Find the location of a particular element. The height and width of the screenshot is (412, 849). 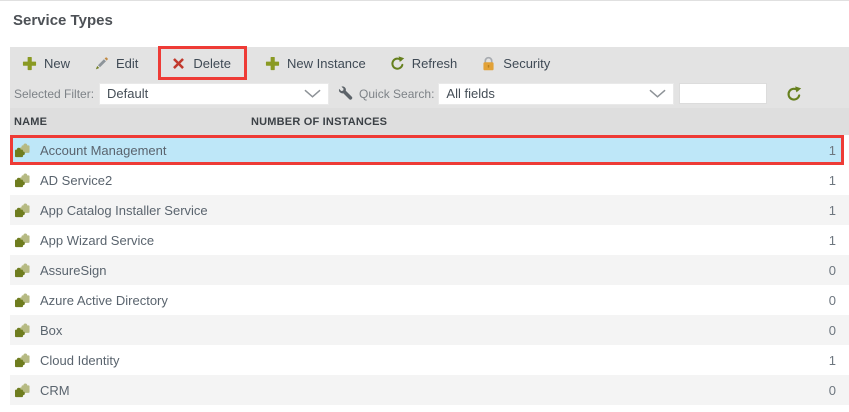

column-header-name: NAME is located at coordinates (130, 122).